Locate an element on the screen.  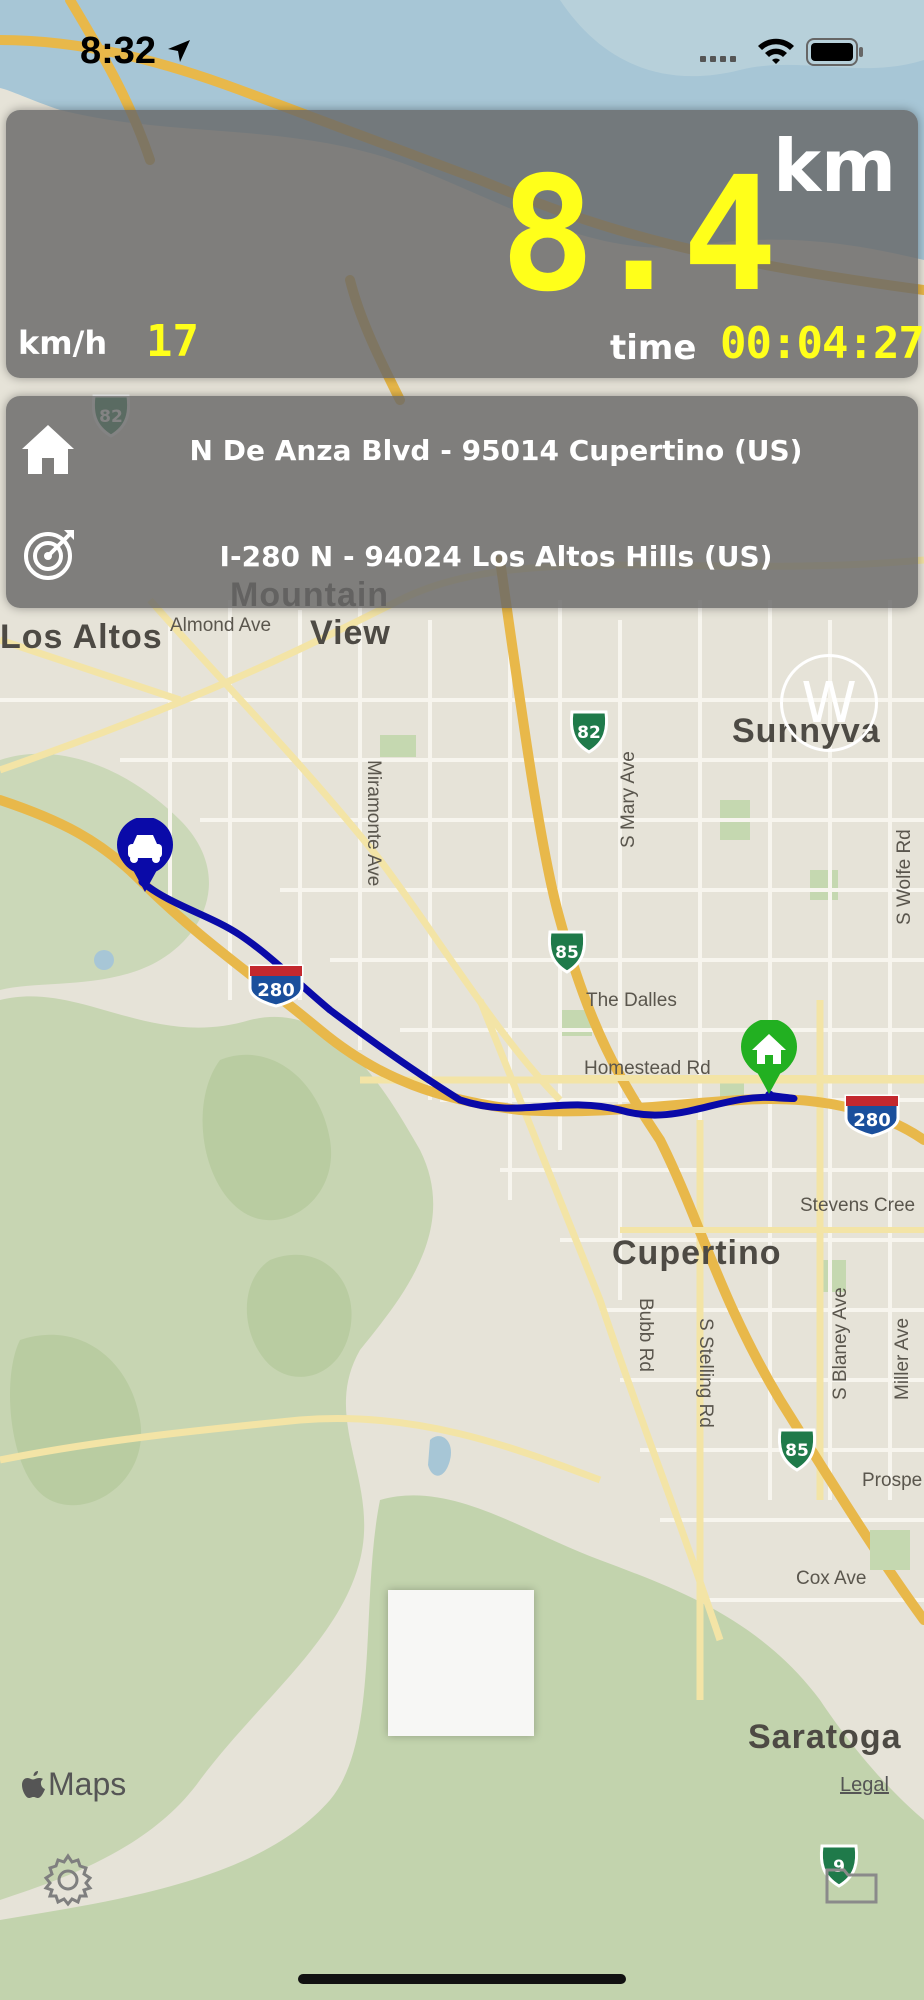
route-82-shield: 82 is located at coordinates (589, 732).